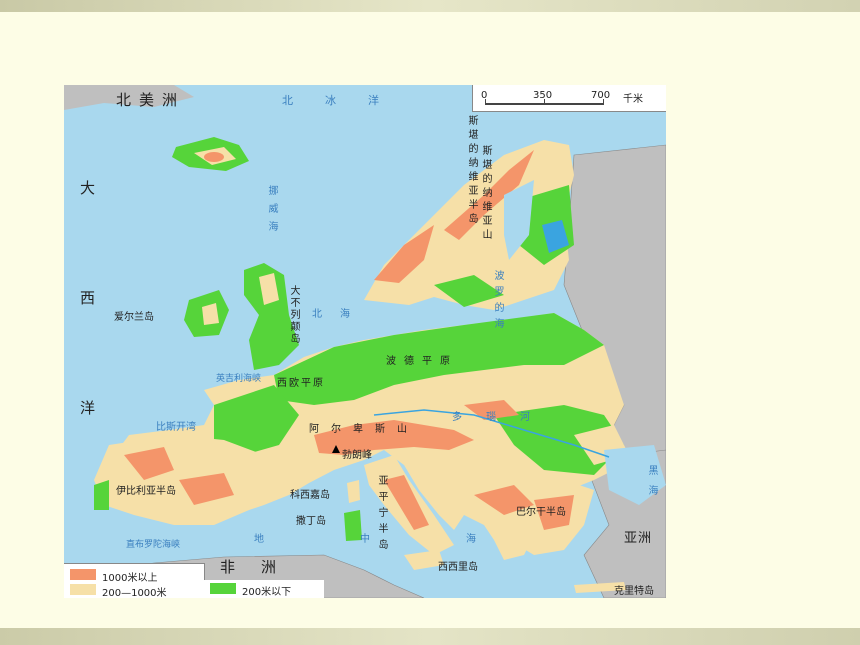  Describe the element at coordinates (134, 317) in the screenshot. I see `label-ireland: 爱尔兰岛` at that location.